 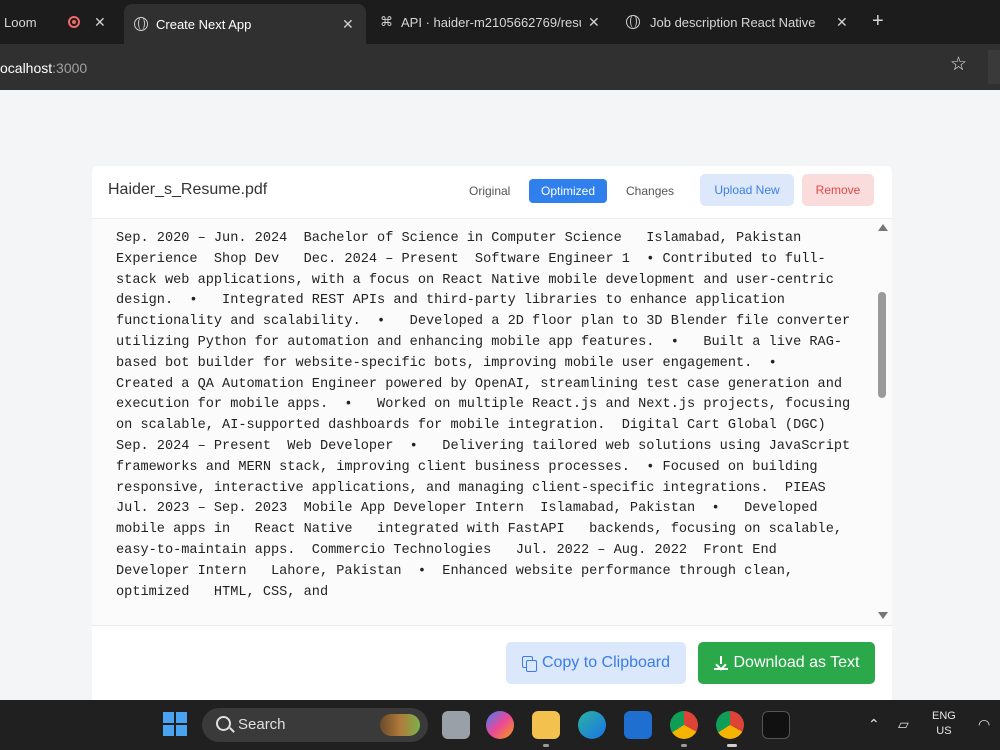 What do you see at coordinates (650, 191) in the screenshot?
I see `tab-changes: Changes` at bounding box center [650, 191].